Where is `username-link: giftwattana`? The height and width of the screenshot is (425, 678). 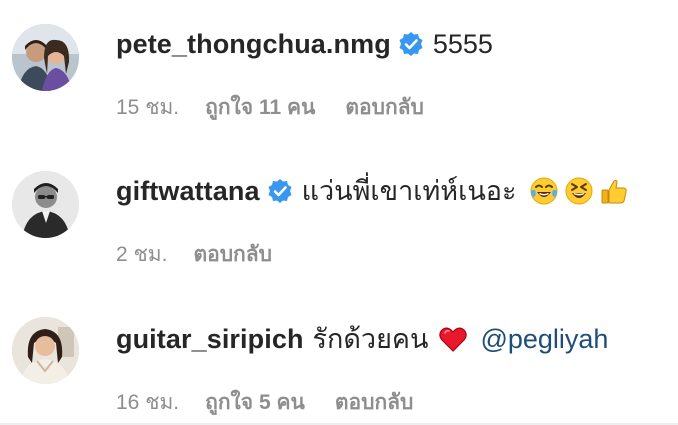
username-link: giftwattana is located at coordinates (188, 191).